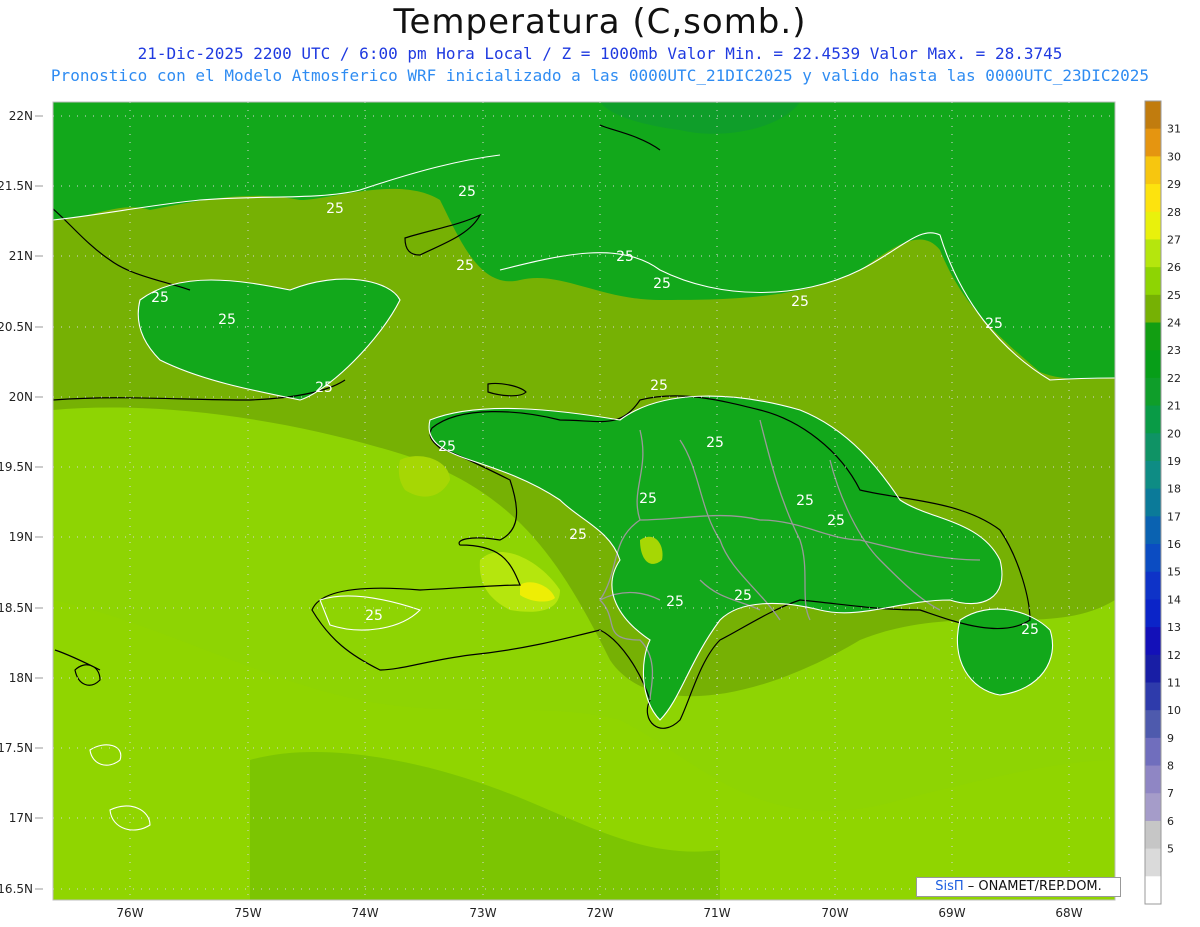 Image resolution: width=1200 pixels, height=927 pixels. Describe the element at coordinates (1174, 489) in the screenshot. I see `color-scale-label: 18` at that location.